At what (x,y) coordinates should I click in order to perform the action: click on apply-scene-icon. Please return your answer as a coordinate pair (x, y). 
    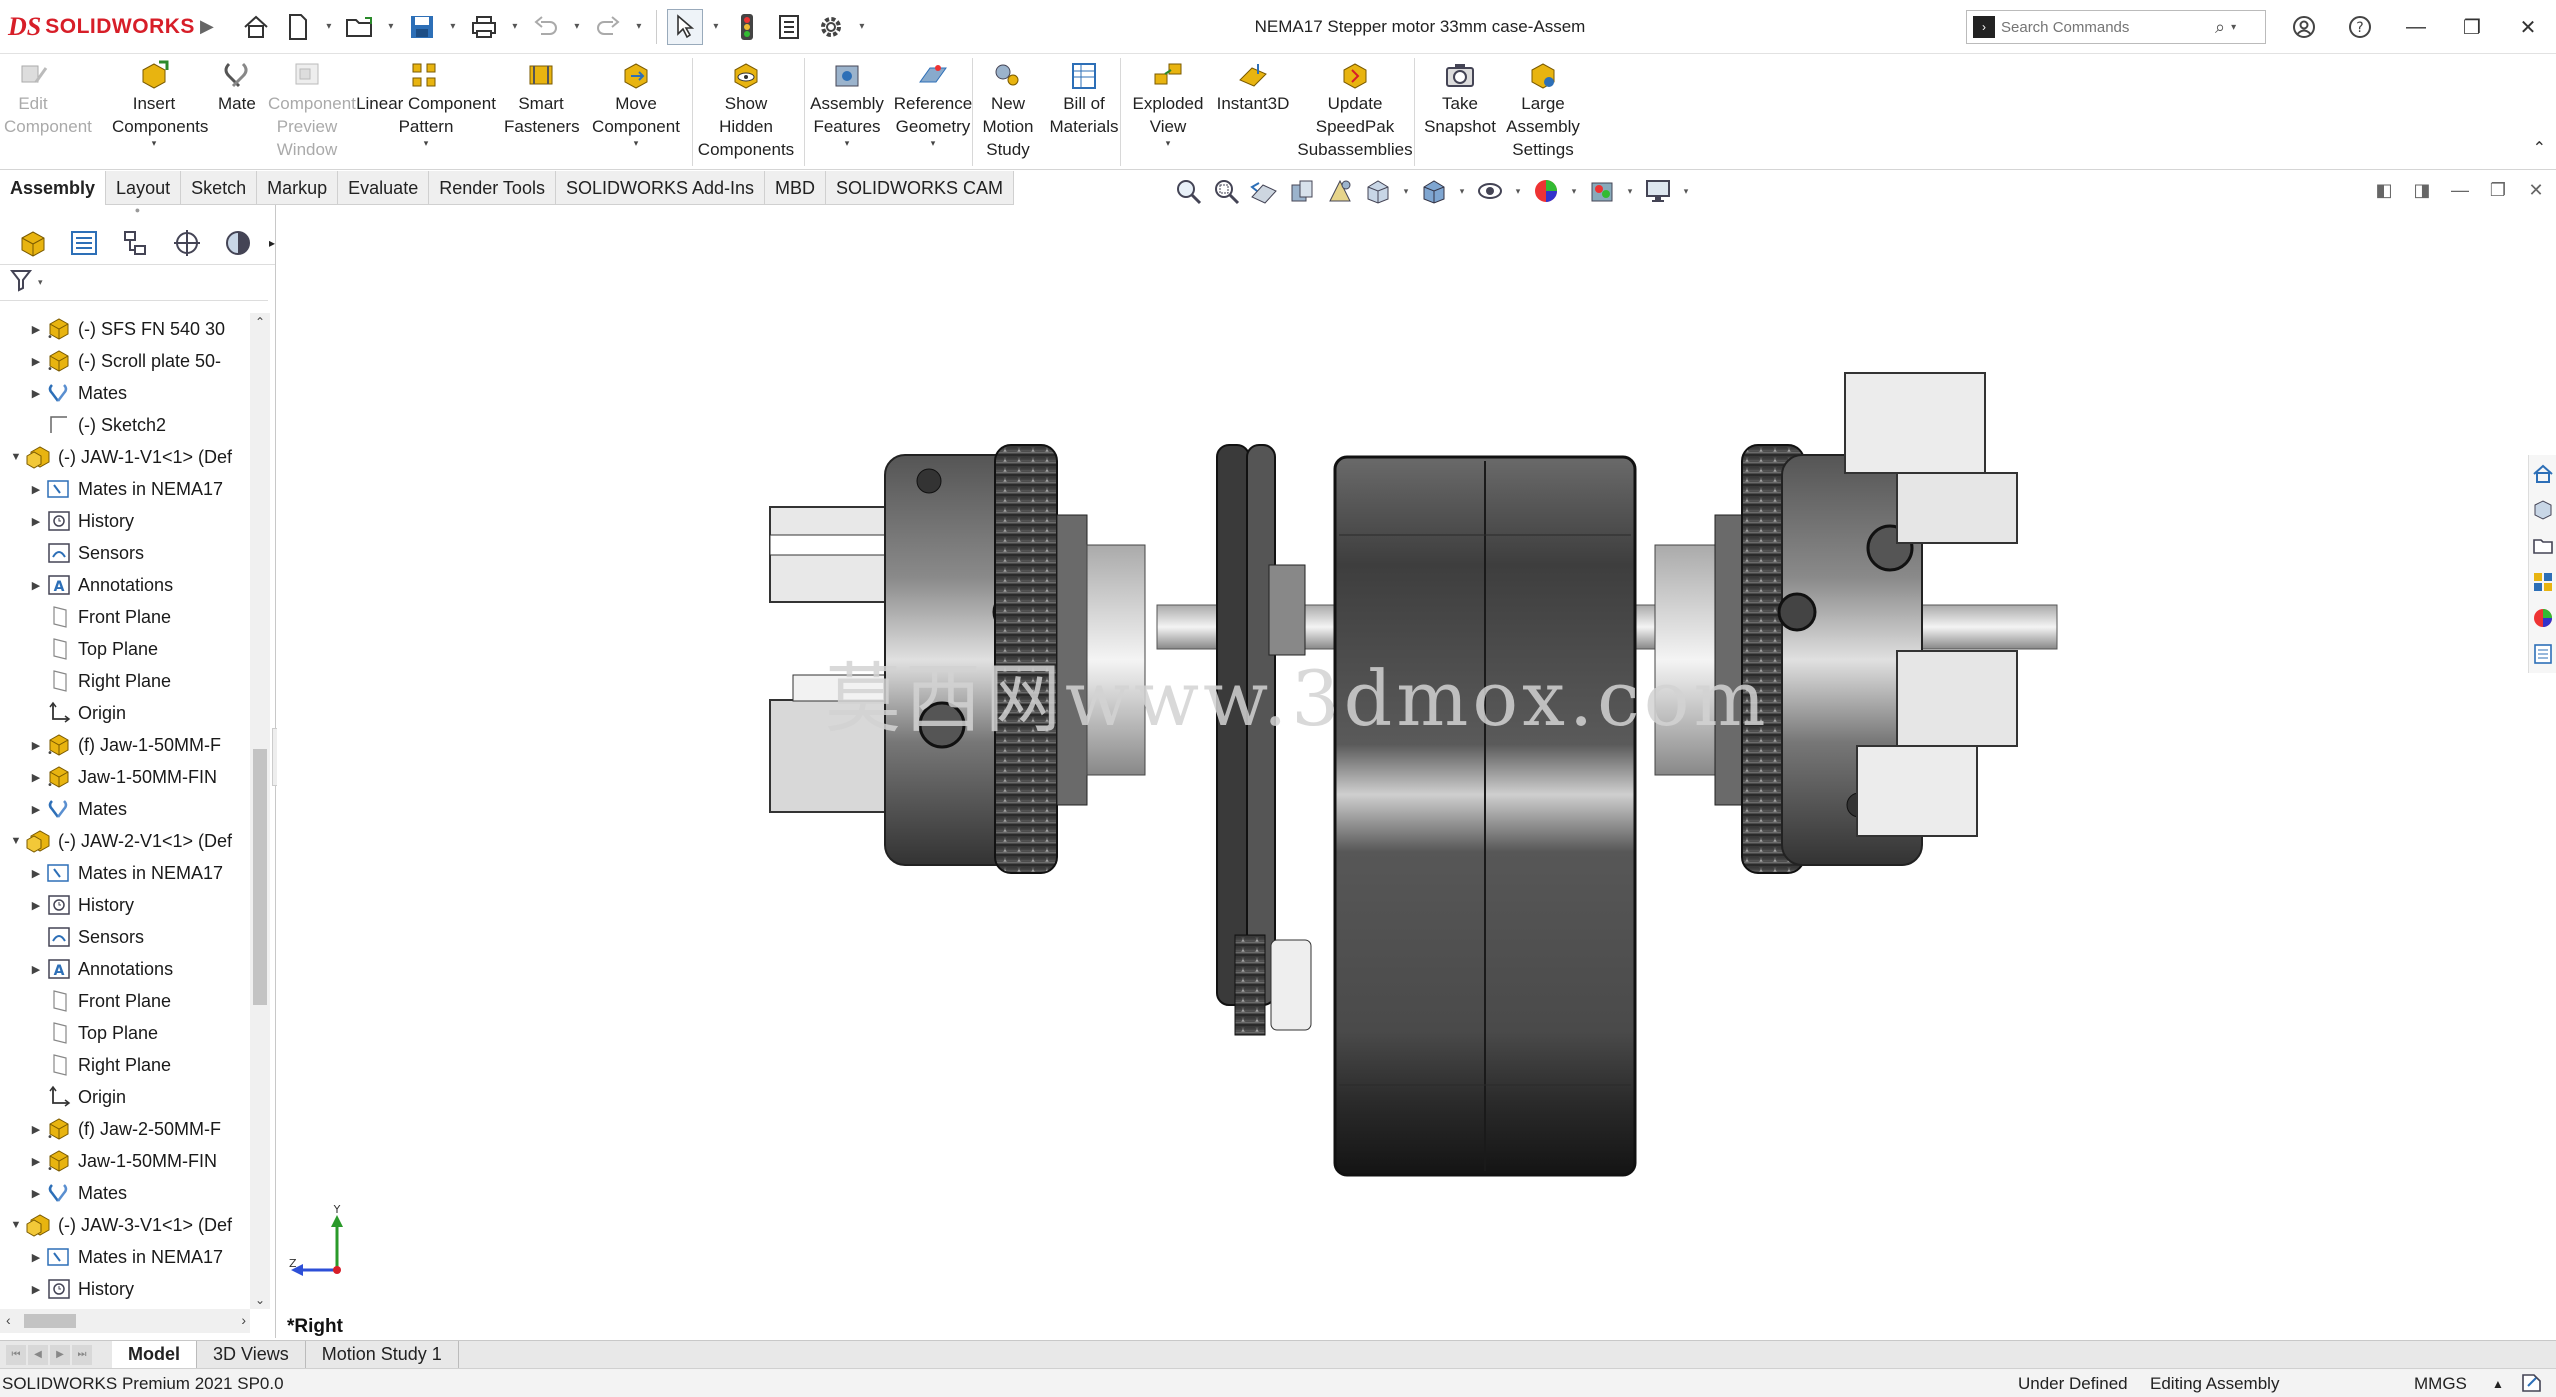
    Looking at the image, I should click on (1602, 191).